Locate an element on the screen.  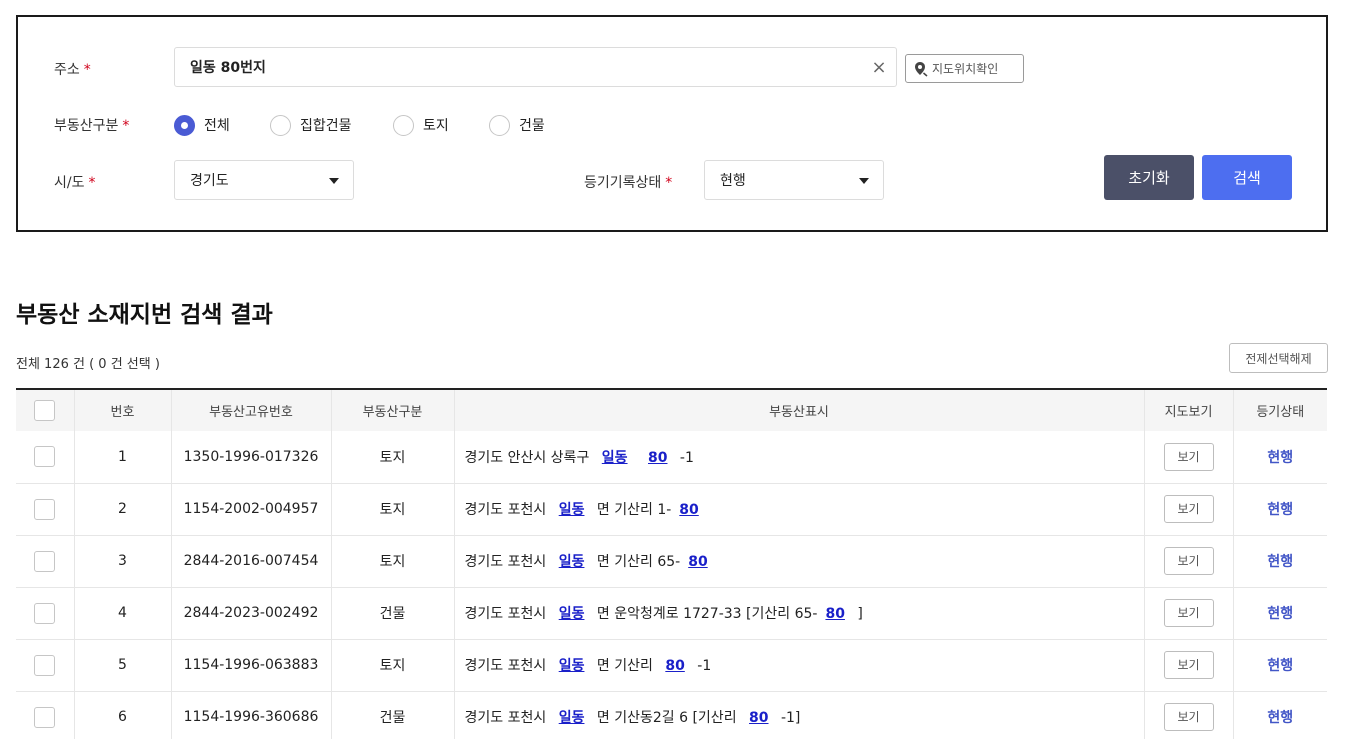
province-select: 경기도 is located at coordinates (264, 180).